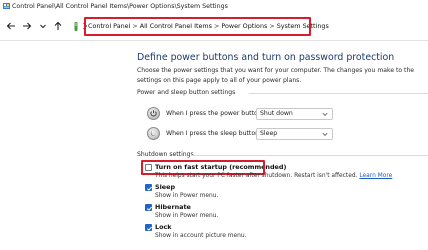  I want to click on back-arrow-icon, so click(10, 26).